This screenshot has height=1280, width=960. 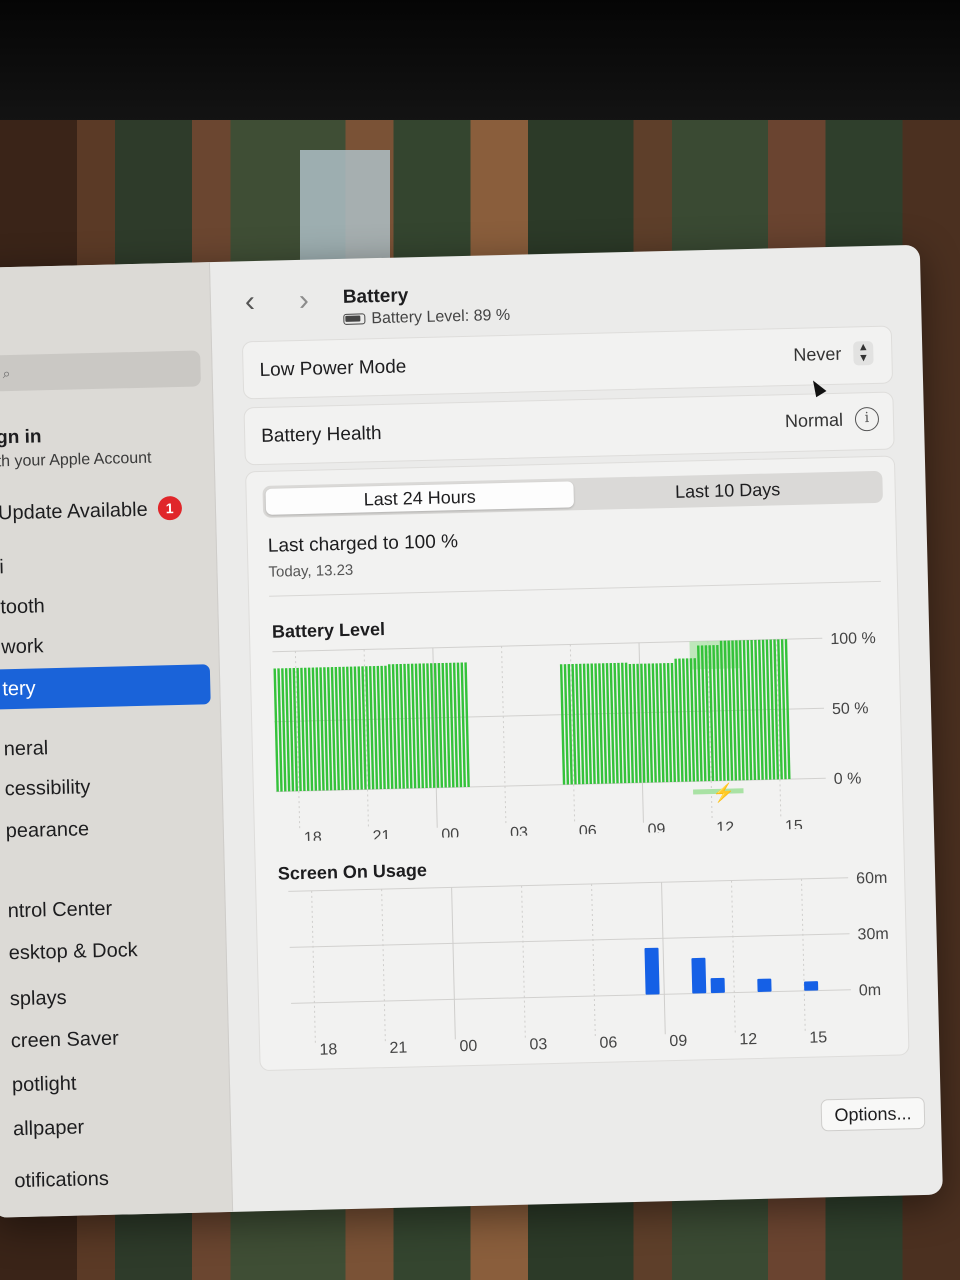 I want to click on y-tick-label: 60m, so click(x=872, y=879).